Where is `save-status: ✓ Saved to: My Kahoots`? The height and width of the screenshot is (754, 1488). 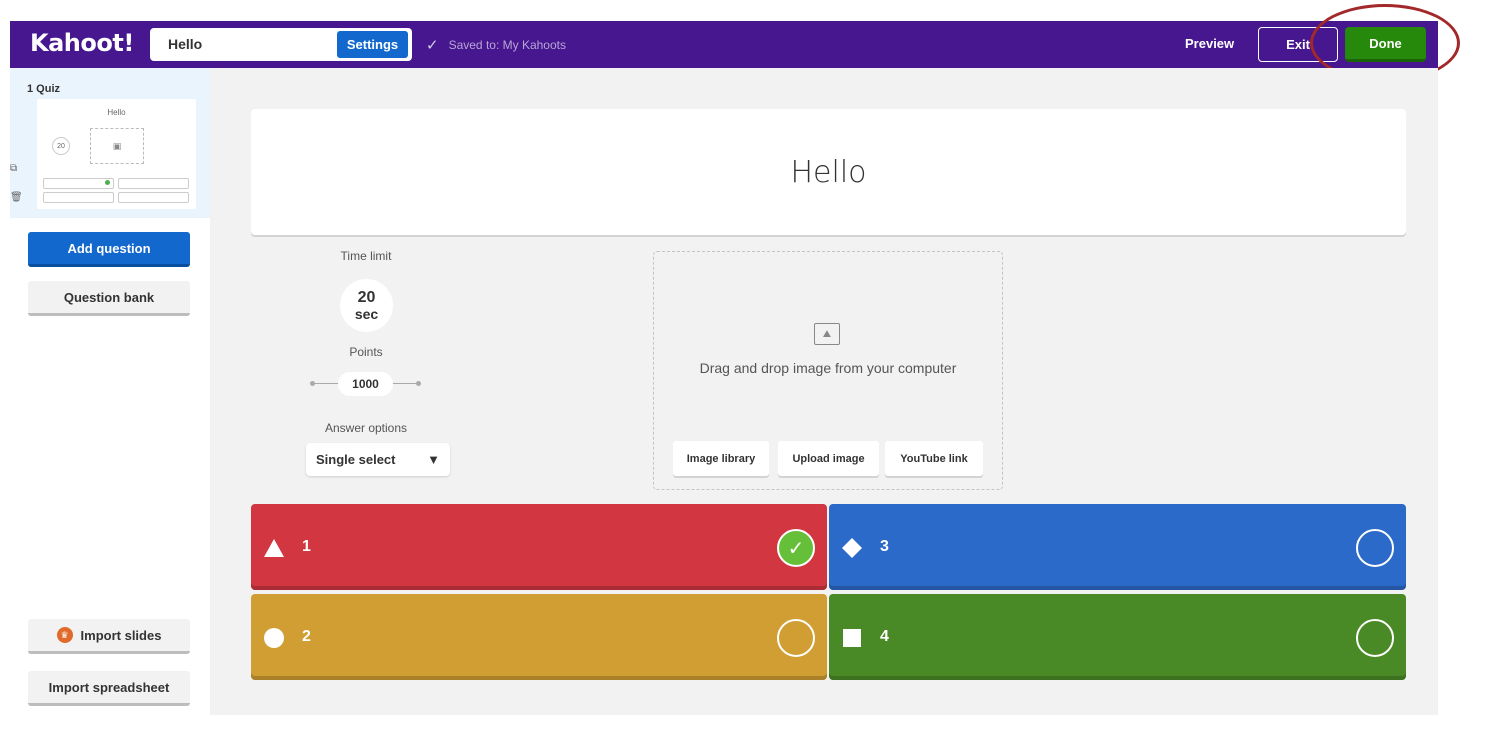 save-status: ✓ Saved to: My Kahoots is located at coordinates (496, 45).